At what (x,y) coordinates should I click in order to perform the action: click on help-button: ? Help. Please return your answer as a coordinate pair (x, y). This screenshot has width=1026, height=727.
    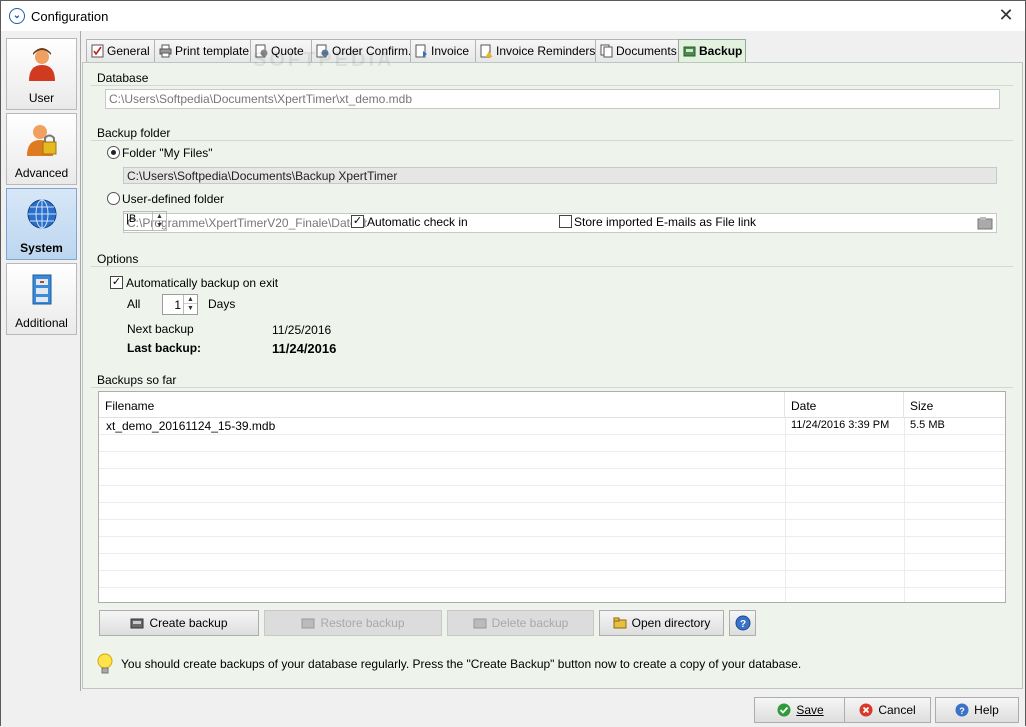
    Looking at the image, I should click on (977, 710).